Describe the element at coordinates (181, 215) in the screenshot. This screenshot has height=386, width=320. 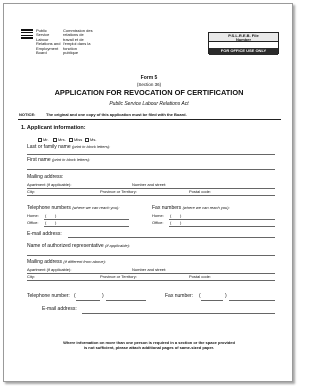
I see `fax-home-paren-close: )` at that location.